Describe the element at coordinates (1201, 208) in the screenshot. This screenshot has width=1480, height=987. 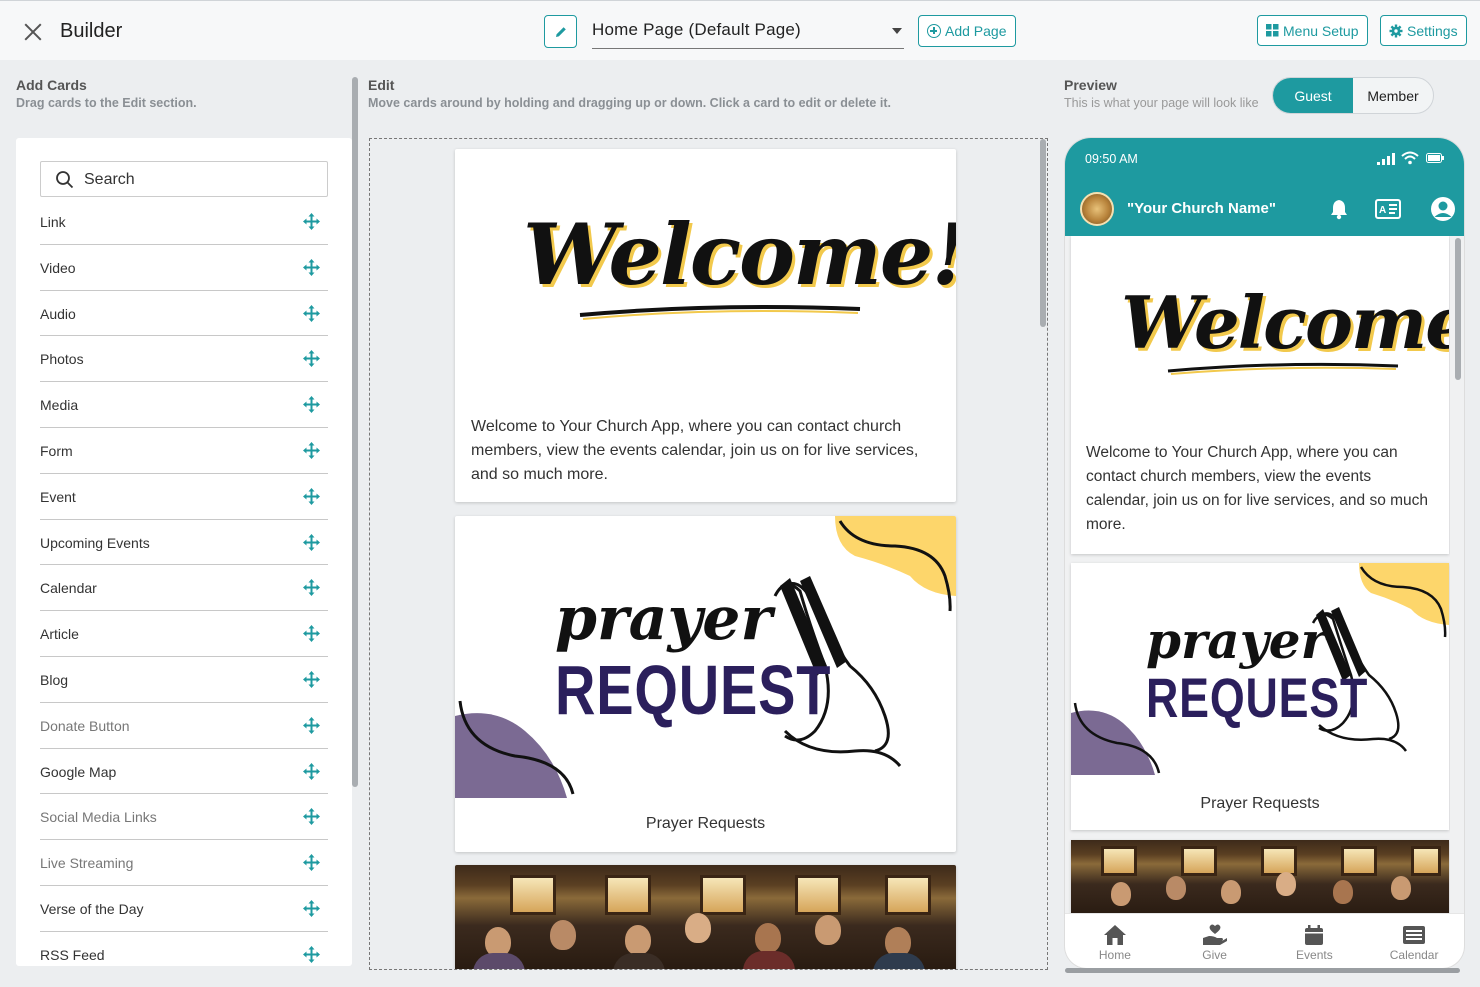
I see `church-name: "Your Church Name"` at that location.